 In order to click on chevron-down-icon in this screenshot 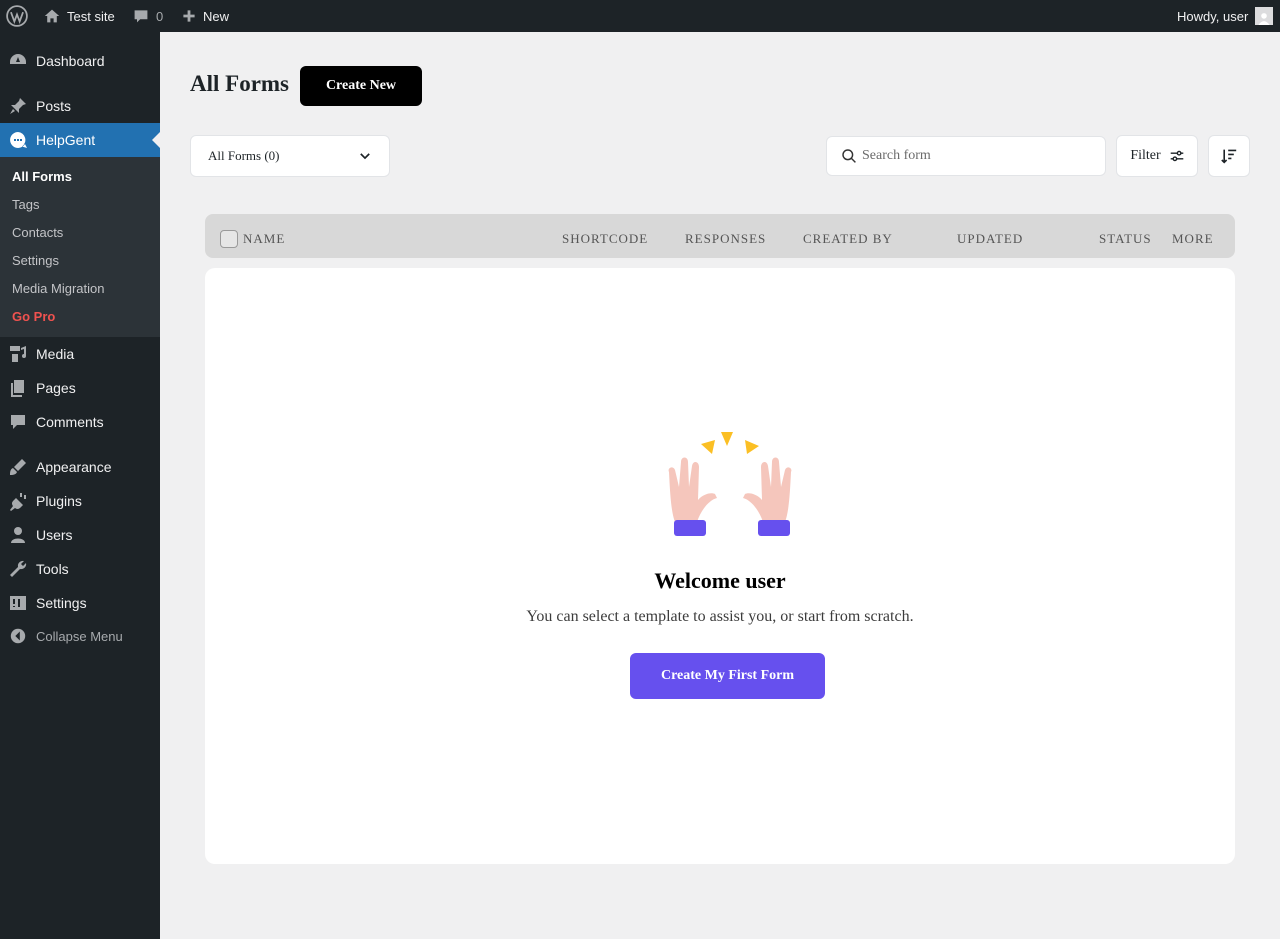, I will do `click(365, 156)`.